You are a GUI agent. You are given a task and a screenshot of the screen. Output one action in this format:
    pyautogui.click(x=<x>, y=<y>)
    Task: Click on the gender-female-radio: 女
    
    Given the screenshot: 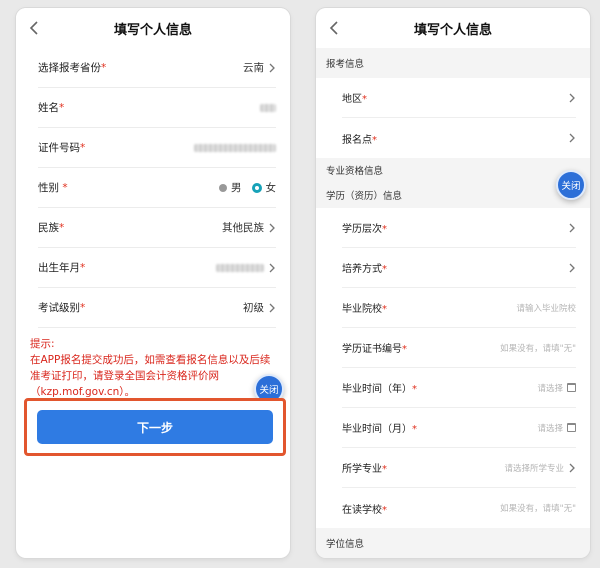 What is the action you would take?
    pyautogui.click(x=263, y=187)
    